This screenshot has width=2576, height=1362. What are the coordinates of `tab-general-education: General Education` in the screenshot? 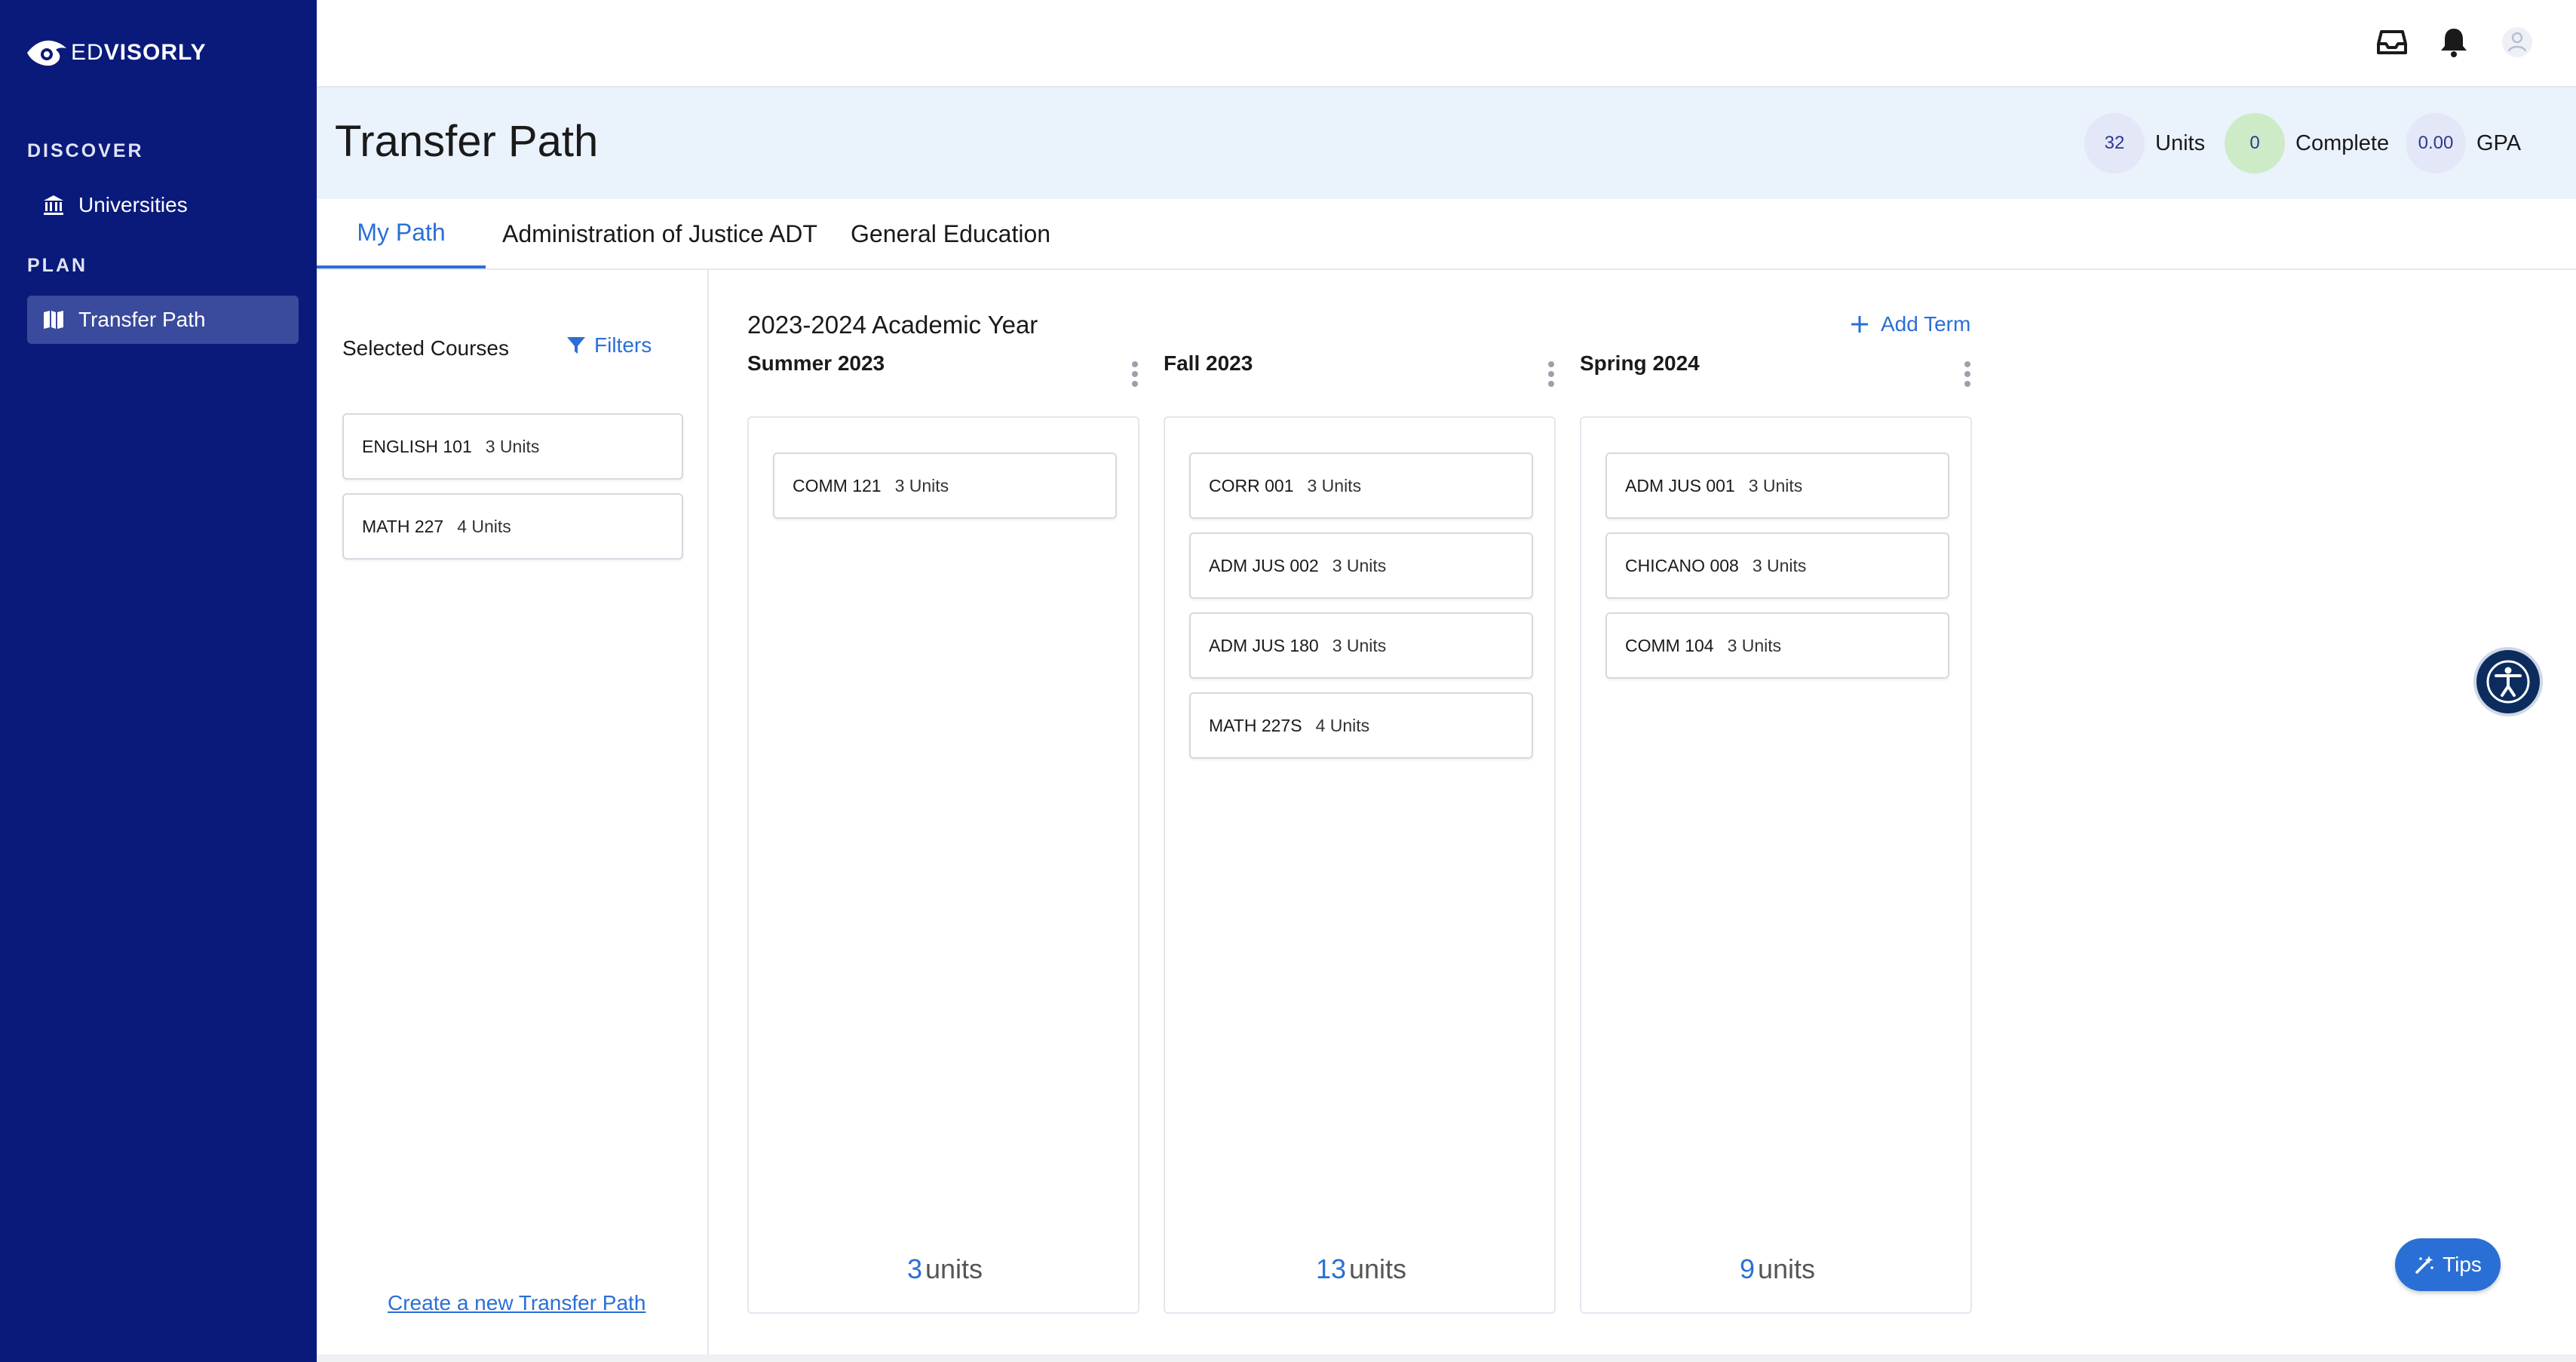 It's located at (950, 234).